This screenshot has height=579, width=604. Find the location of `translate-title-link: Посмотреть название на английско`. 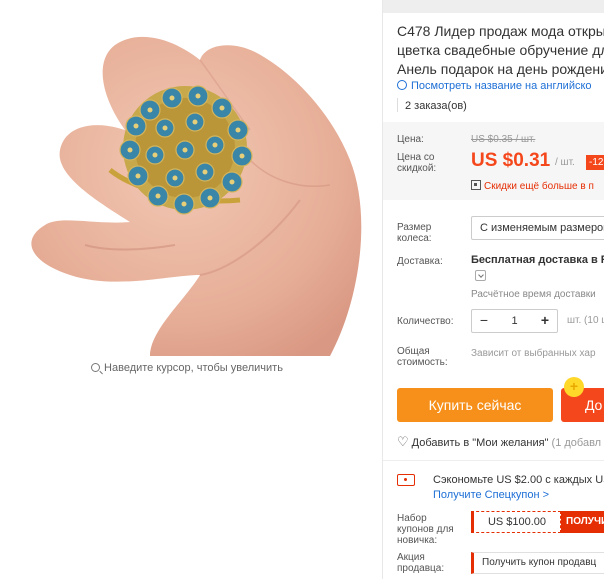

translate-title-link: Посмотреть название на английско is located at coordinates (494, 86).